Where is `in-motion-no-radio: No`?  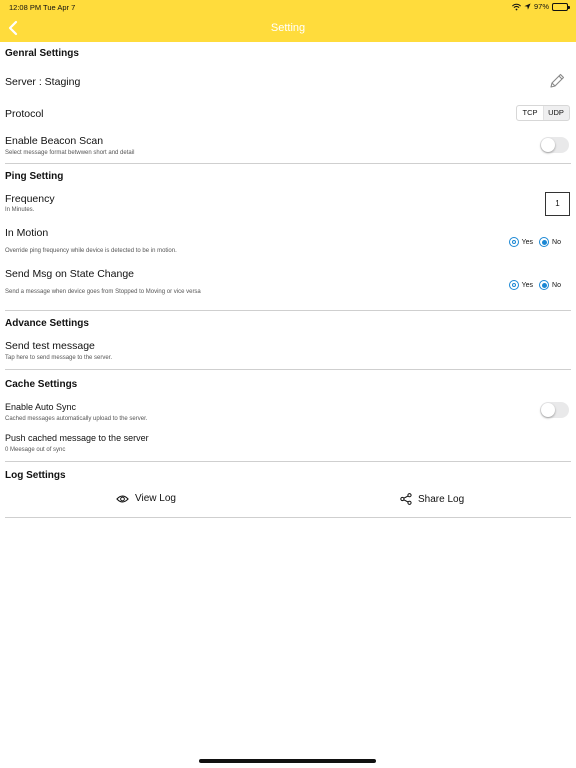
in-motion-no-radio: No is located at coordinates (550, 242).